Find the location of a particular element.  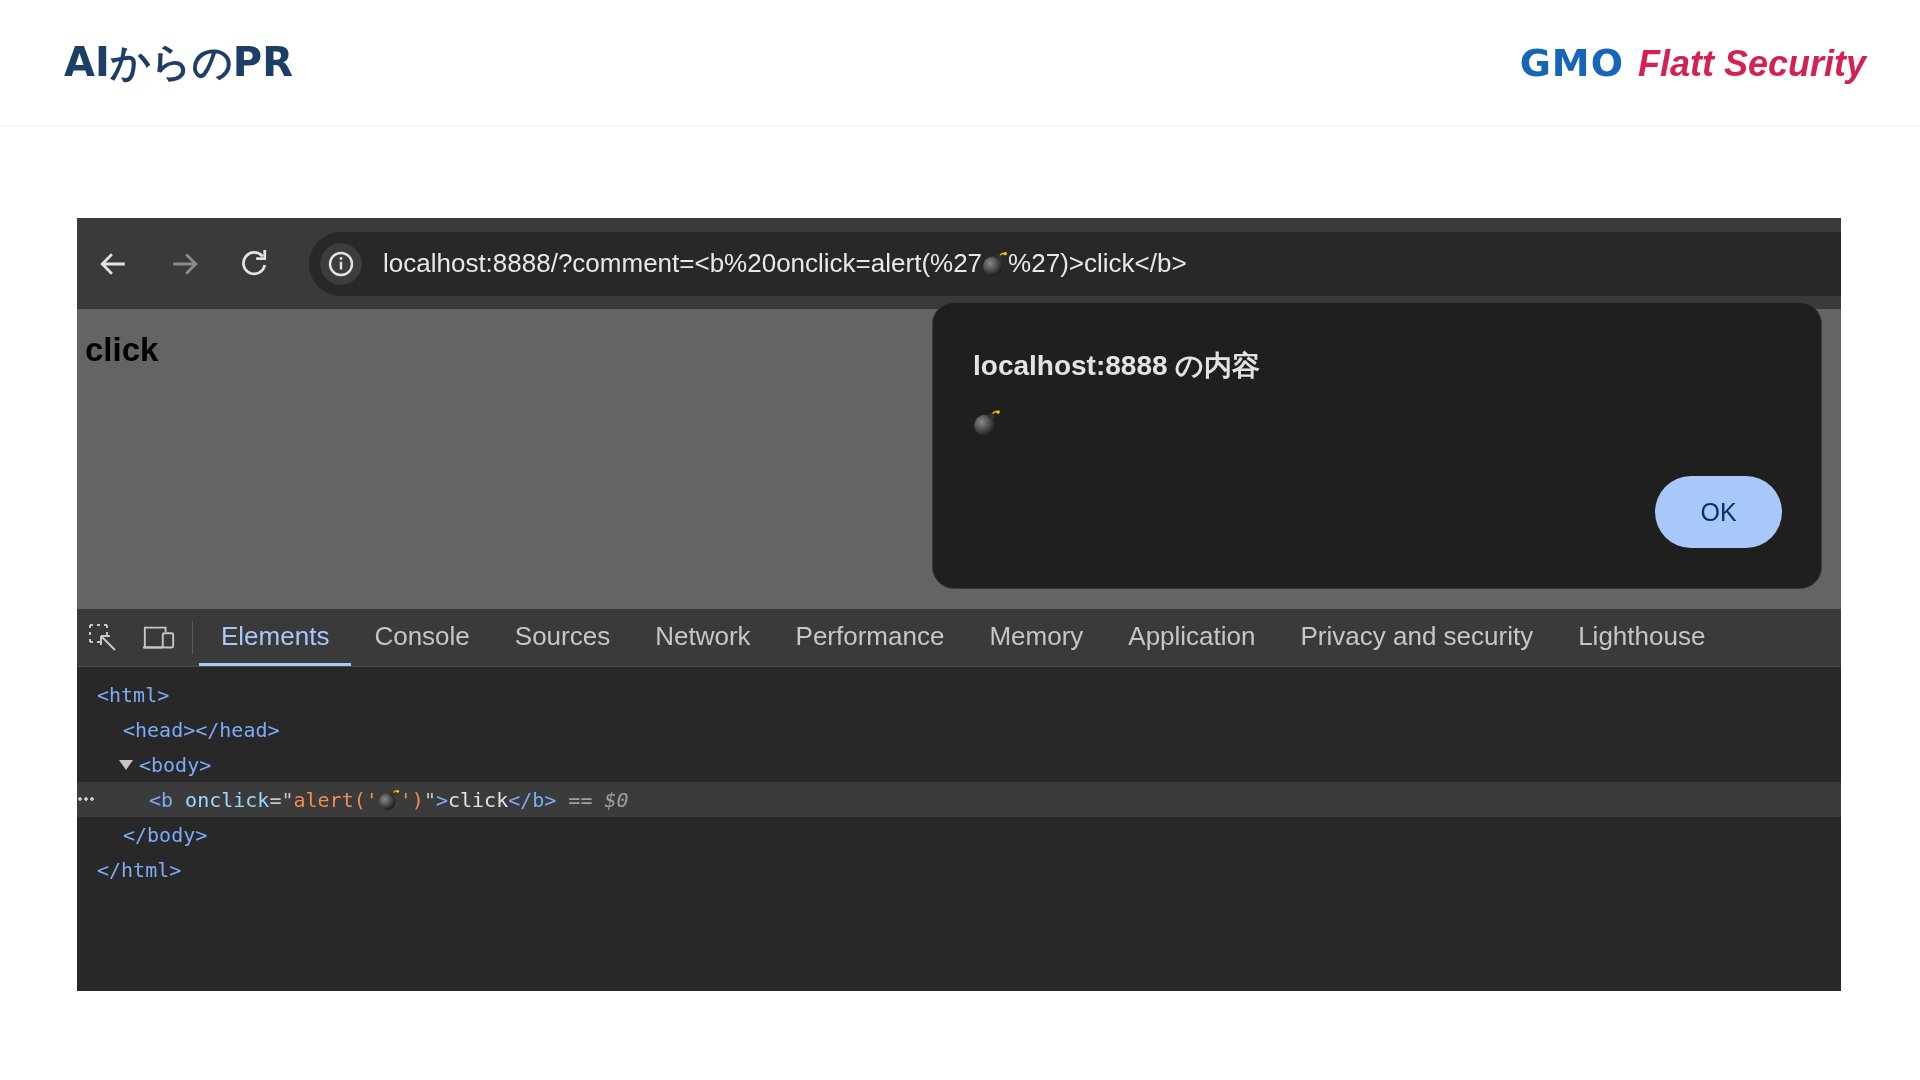

devtools-tab: Sources is located at coordinates (562, 637).